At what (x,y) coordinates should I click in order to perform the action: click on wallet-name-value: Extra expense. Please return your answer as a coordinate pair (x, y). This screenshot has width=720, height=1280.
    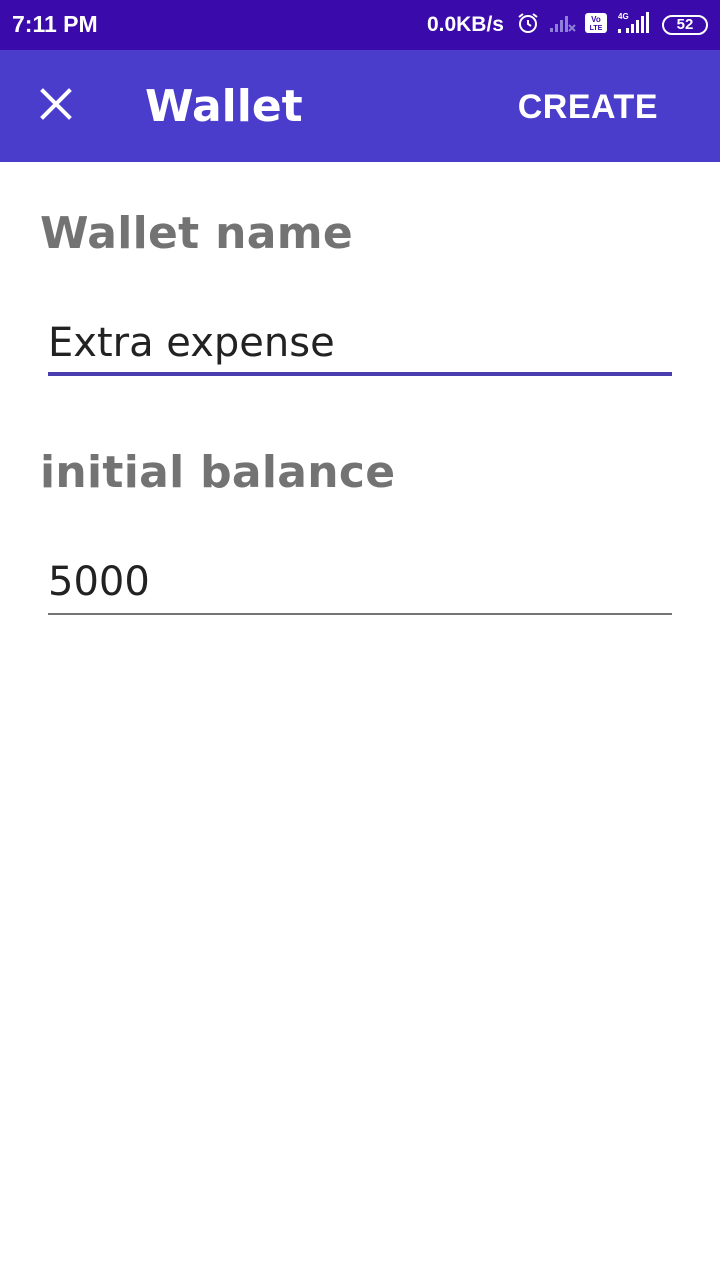
    Looking at the image, I should click on (191, 343).